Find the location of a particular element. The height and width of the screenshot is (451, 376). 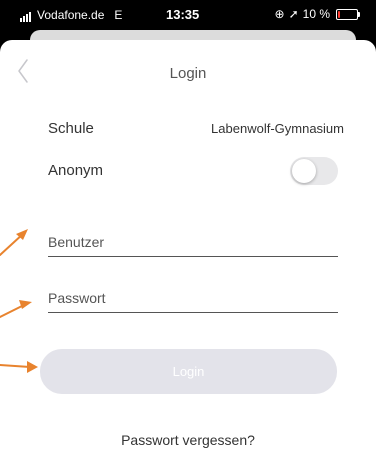

network-type: E is located at coordinates (118, 15).